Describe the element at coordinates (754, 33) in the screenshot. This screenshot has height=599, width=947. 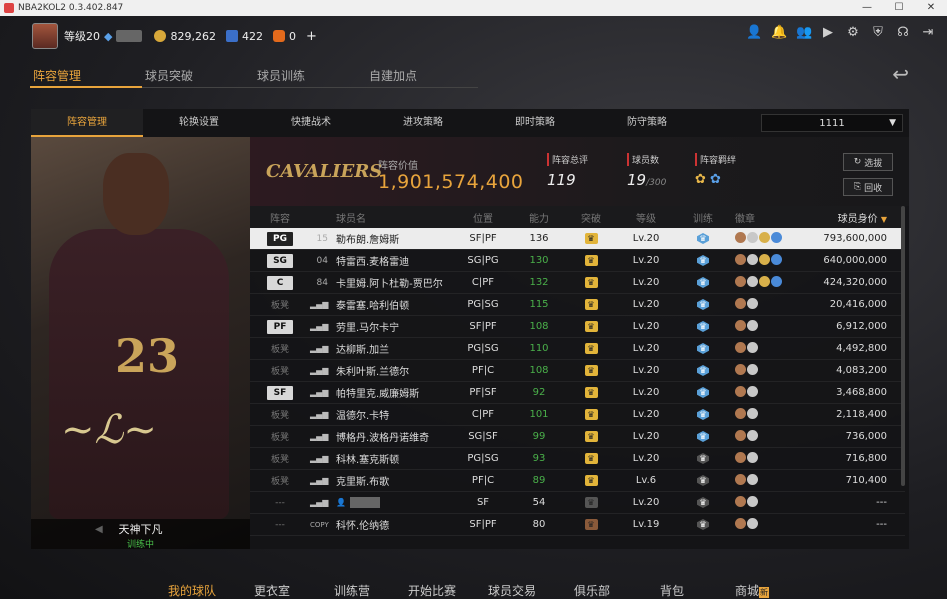
I see `profile-icon: 👤` at that location.